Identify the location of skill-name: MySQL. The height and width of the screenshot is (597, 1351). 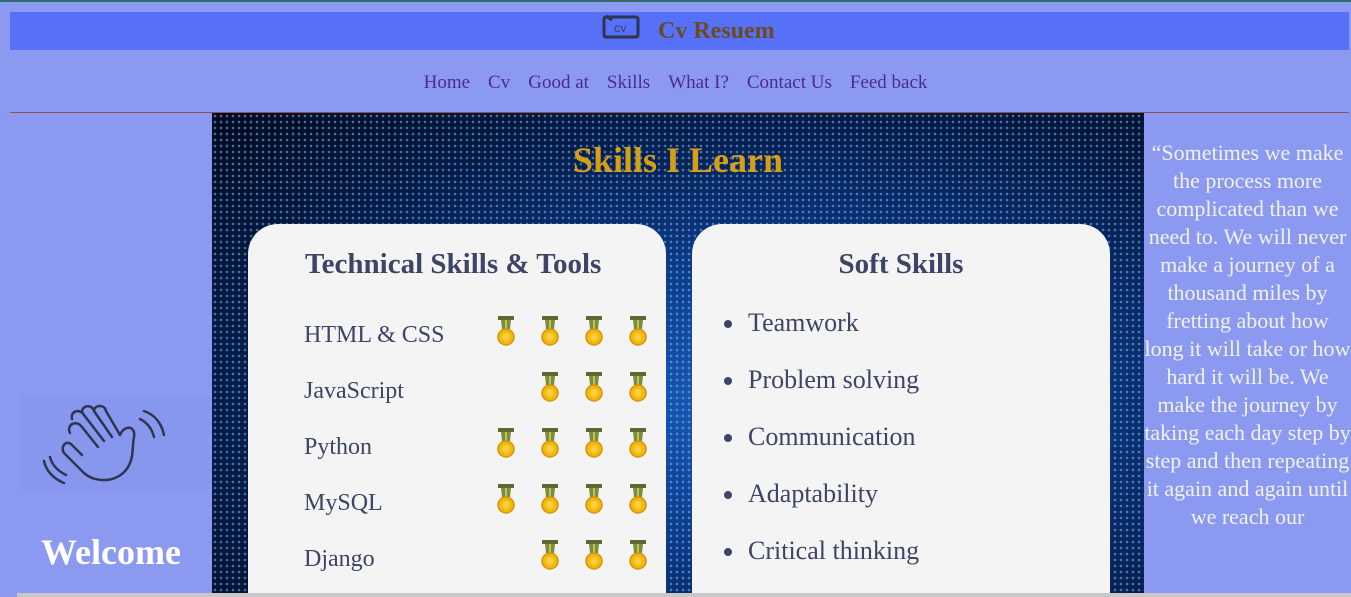
(343, 503).